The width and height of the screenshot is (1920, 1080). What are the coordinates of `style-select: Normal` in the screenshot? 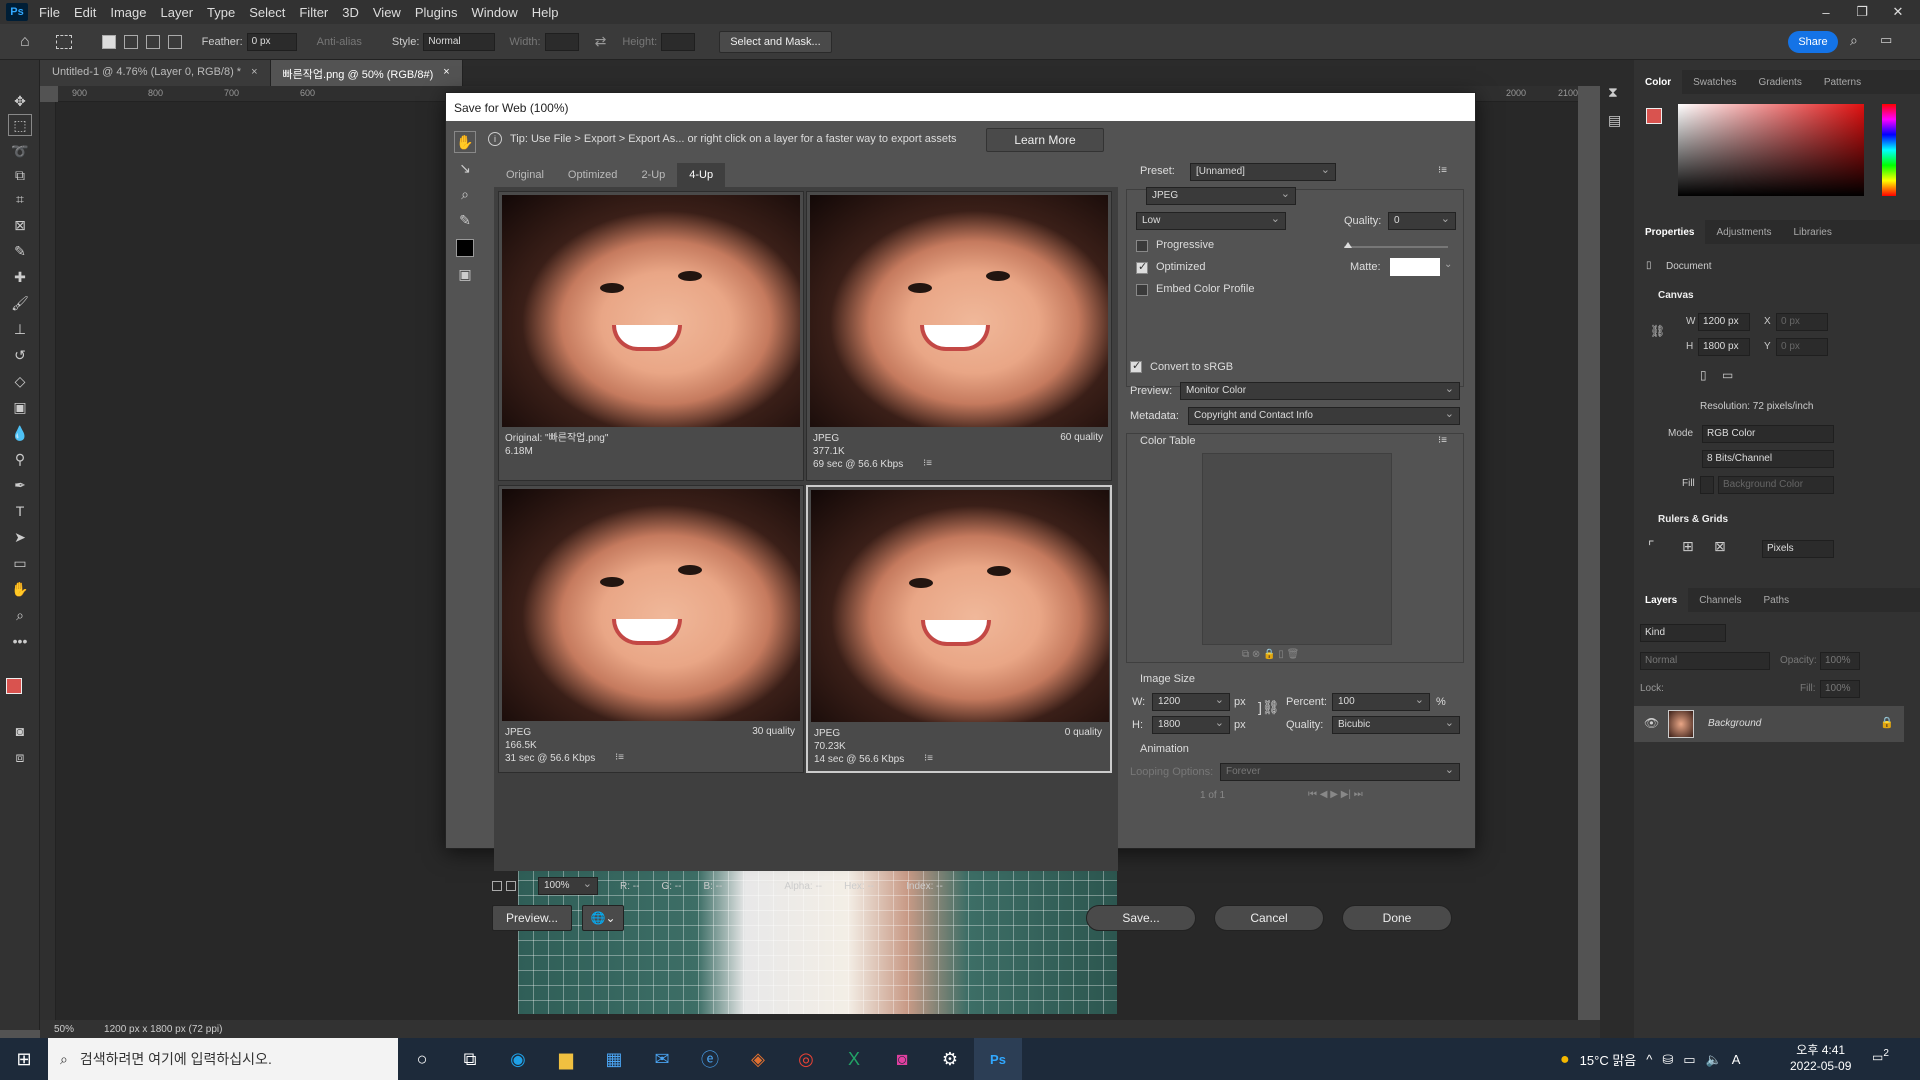 It's located at (459, 41).